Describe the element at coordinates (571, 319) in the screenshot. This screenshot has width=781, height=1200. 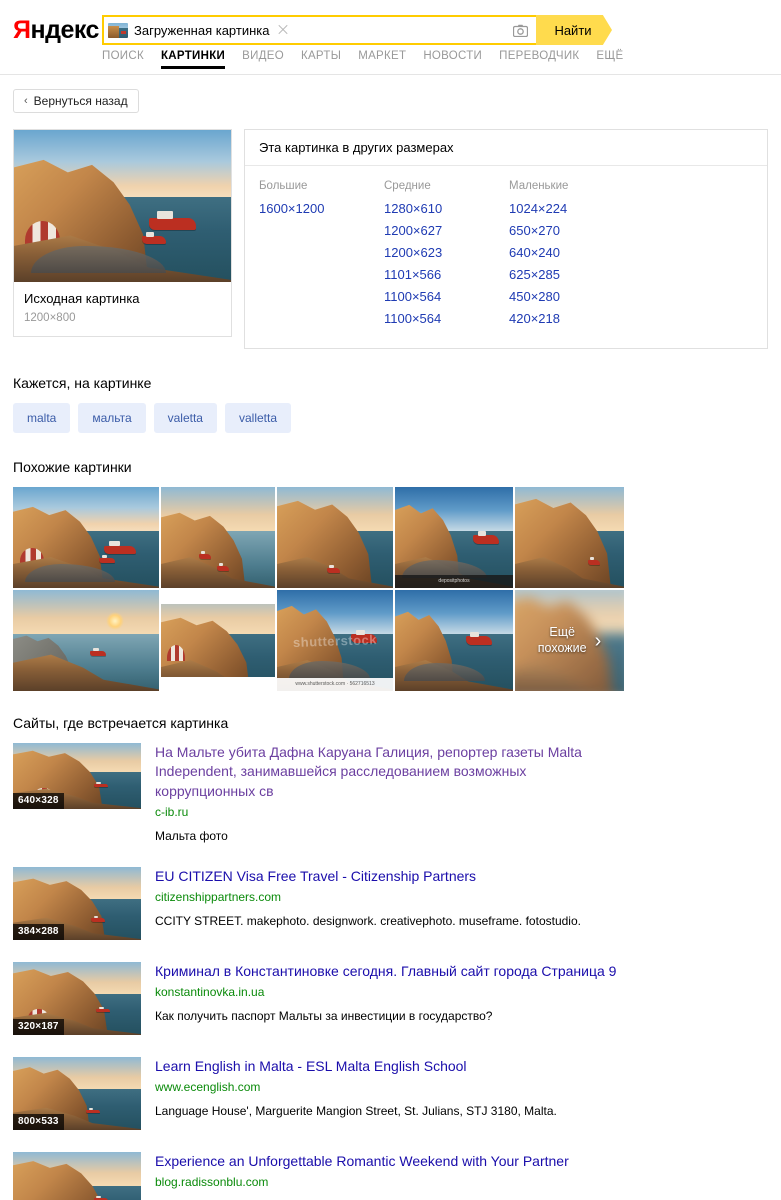
I see `size-link: 420×218` at that location.